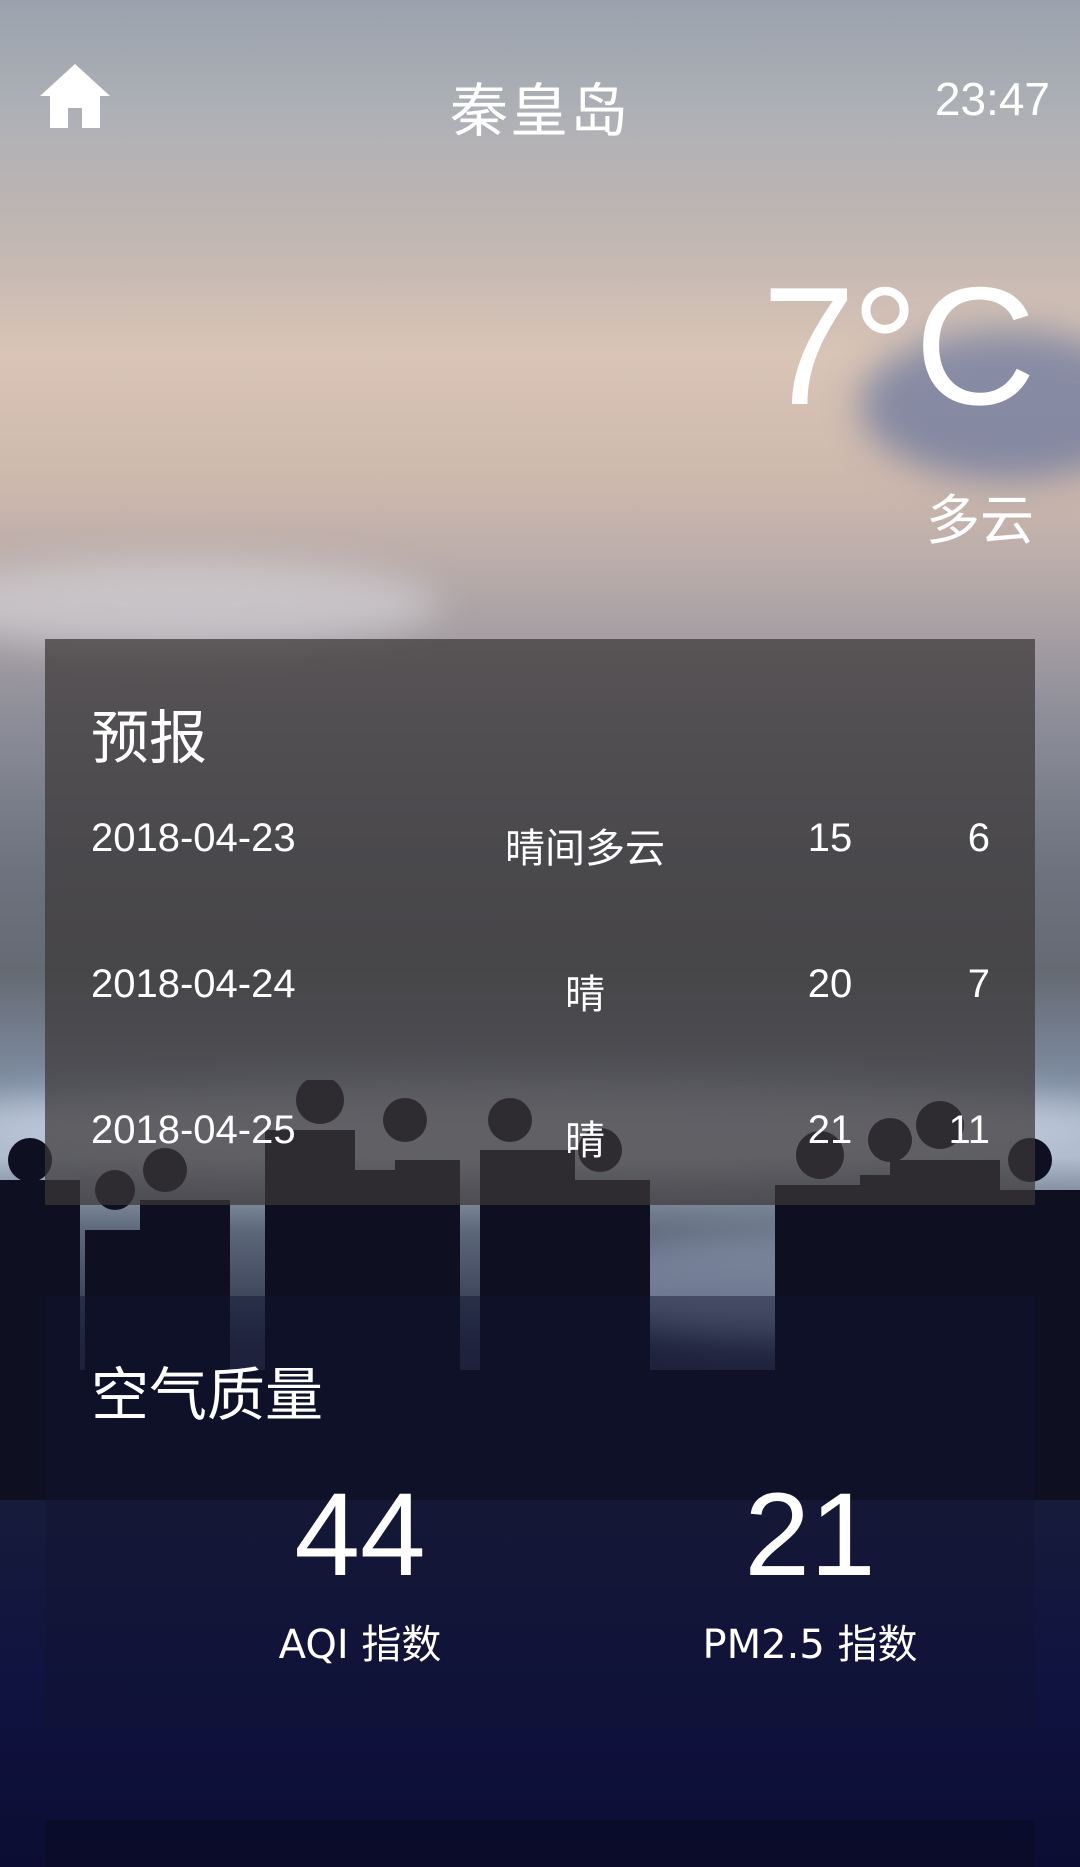 This screenshot has height=1867, width=1080. What do you see at coordinates (830, 838) in the screenshot?
I see `forecast-max-temp: 15` at bounding box center [830, 838].